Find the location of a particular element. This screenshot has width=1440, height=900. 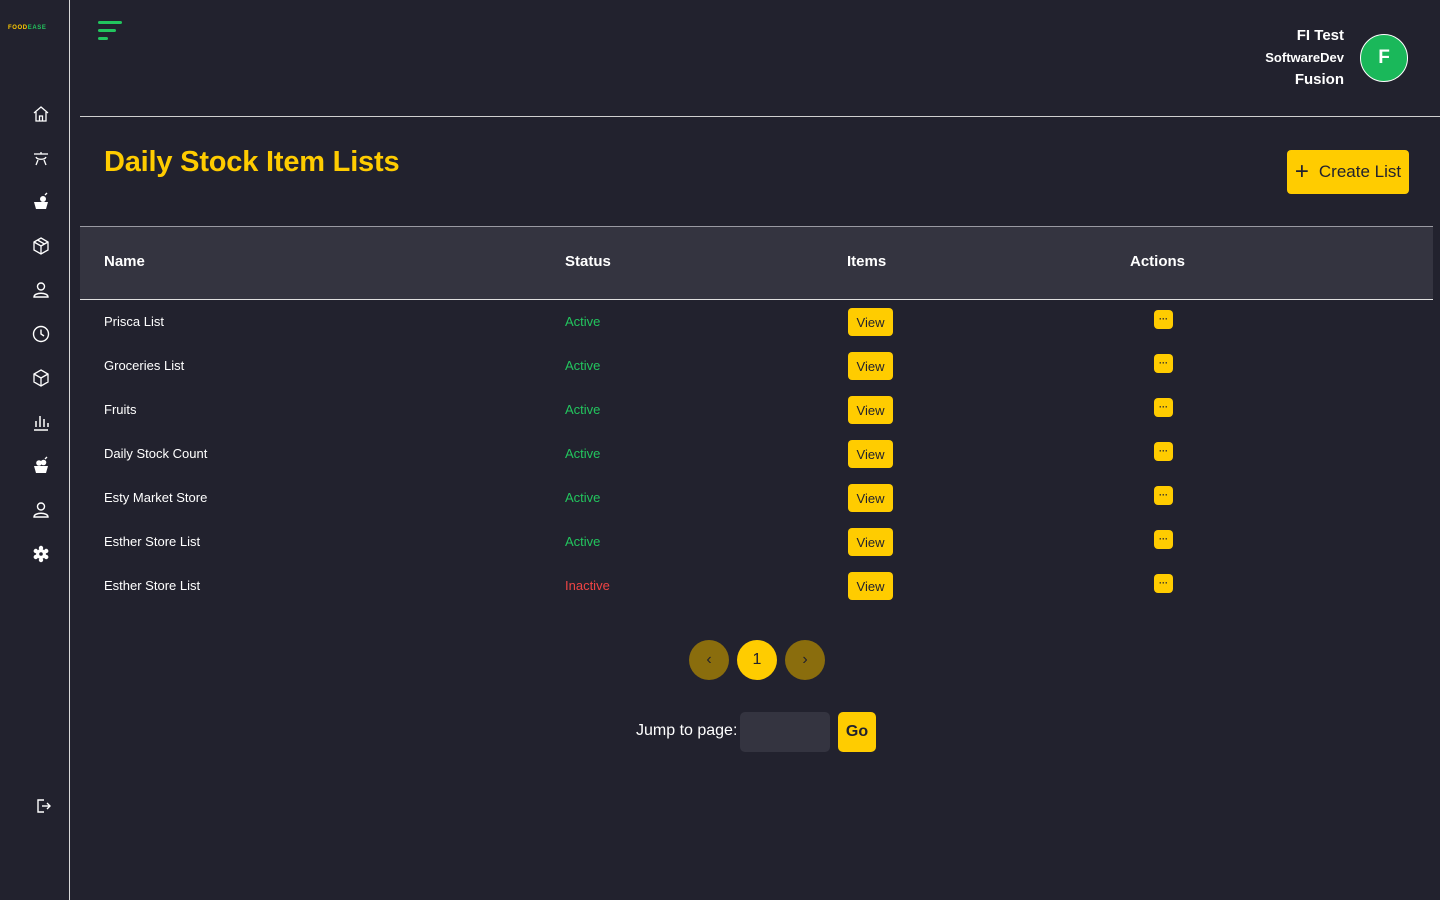

user-organization: Fusion is located at coordinates (1319, 79).